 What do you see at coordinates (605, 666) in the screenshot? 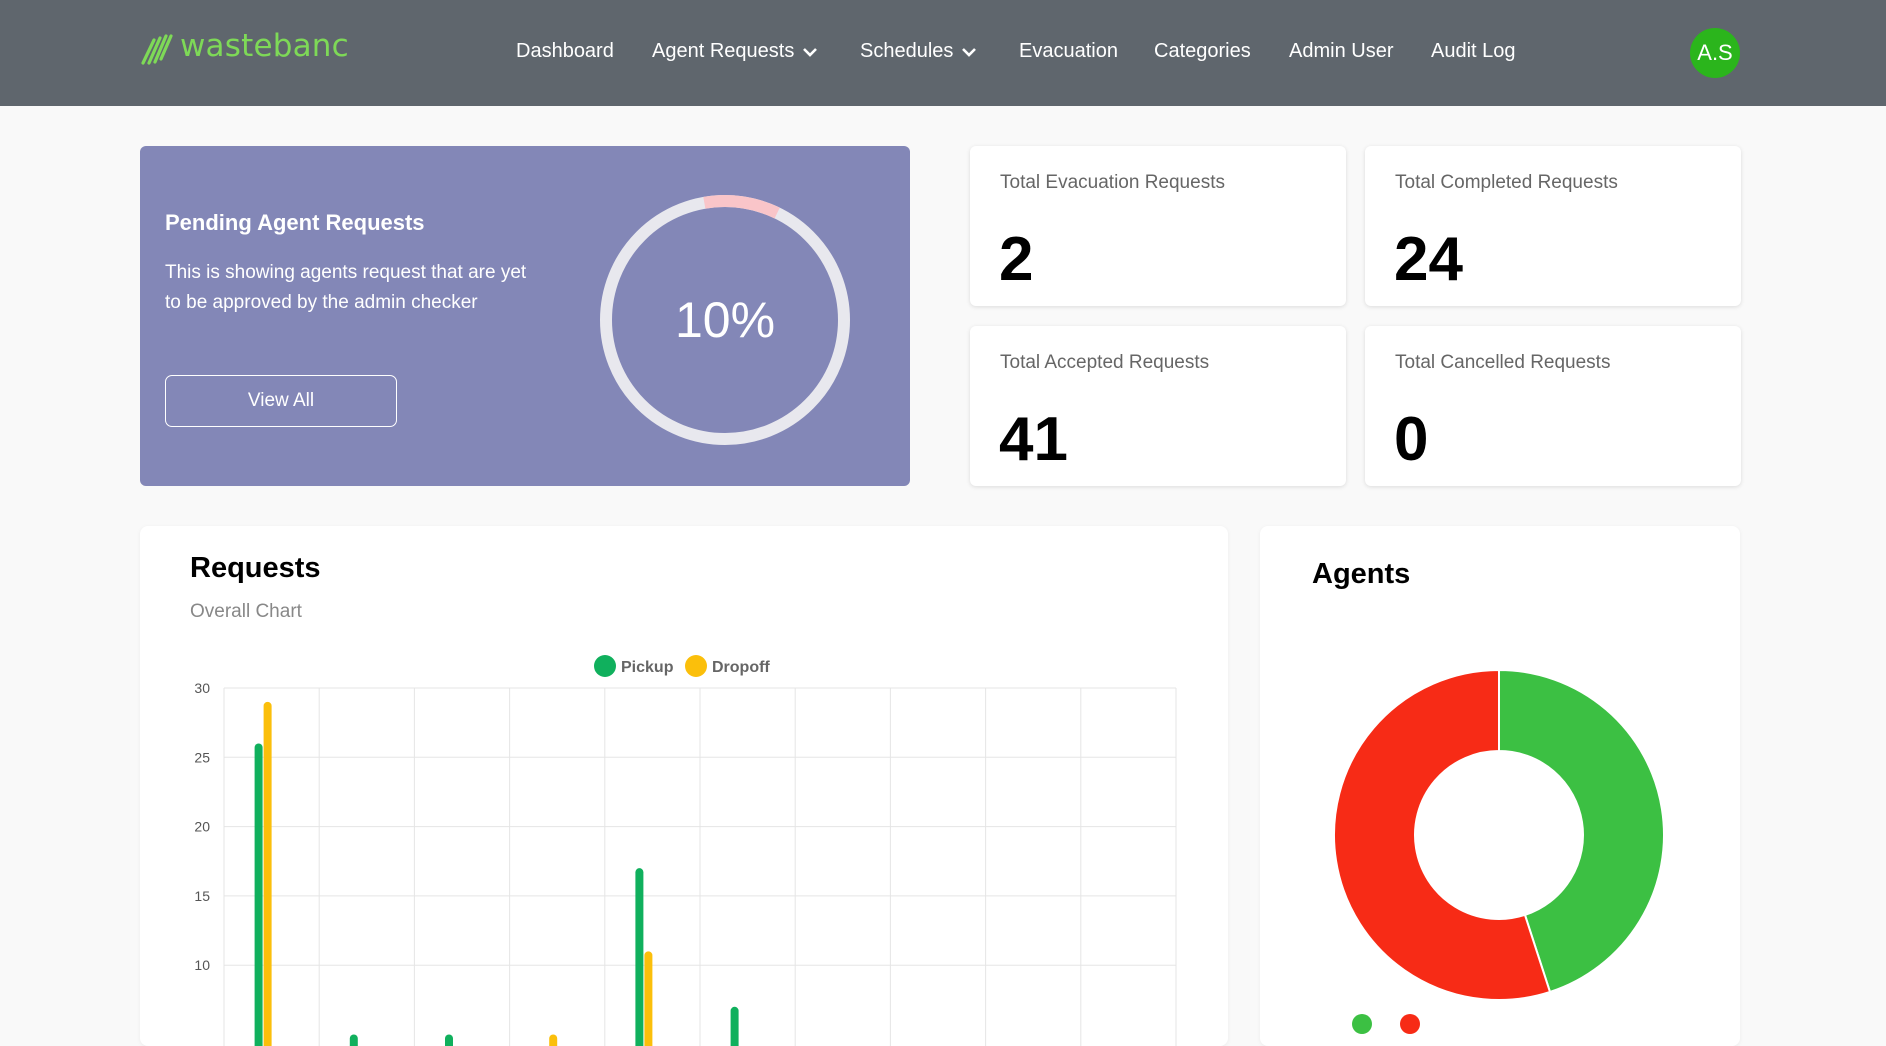
I see `legend-dot-pickup` at bounding box center [605, 666].